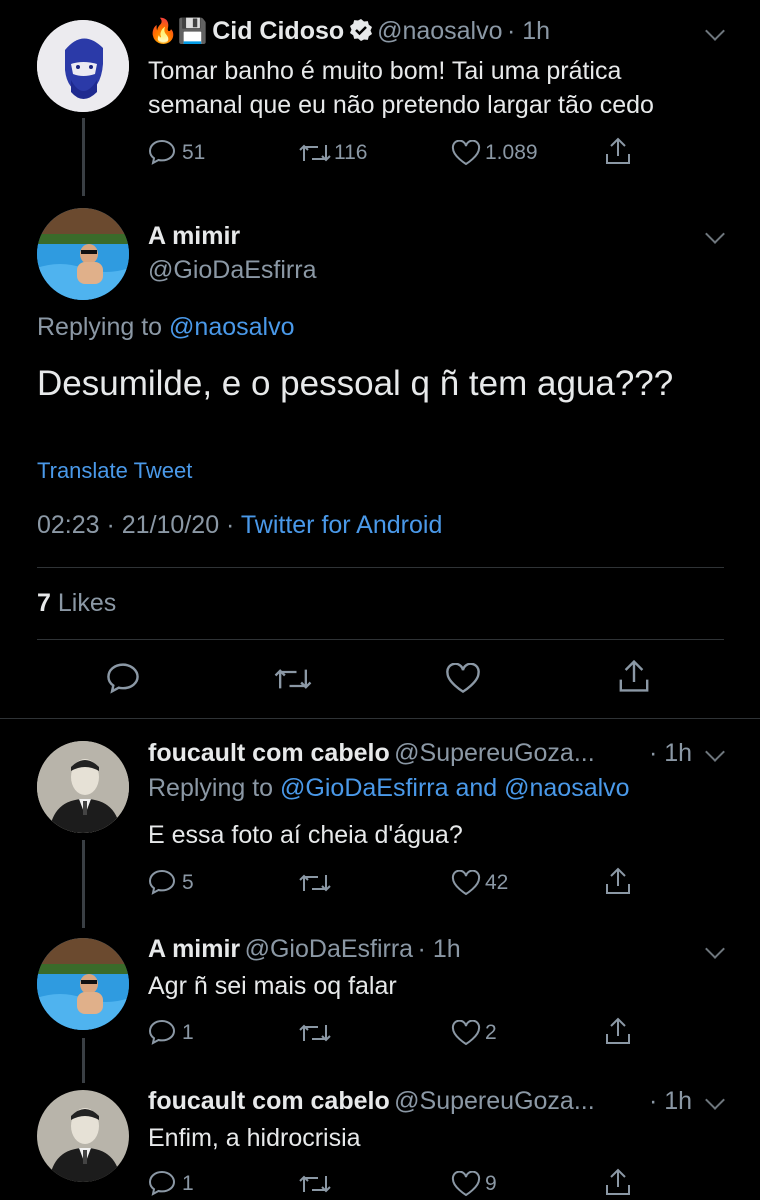  I want to click on like-count: 2, so click(491, 1032).